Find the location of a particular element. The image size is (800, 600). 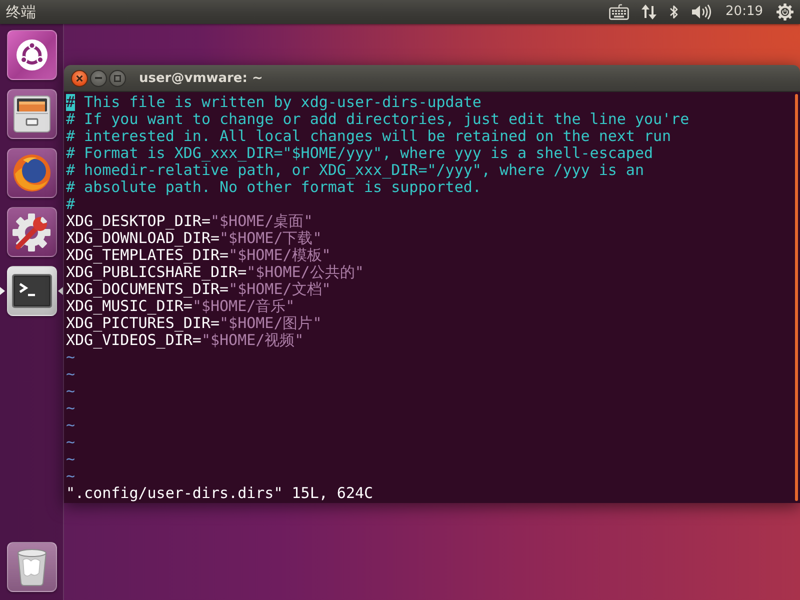

file-cabinet-icon is located at coordinates (31, 114).